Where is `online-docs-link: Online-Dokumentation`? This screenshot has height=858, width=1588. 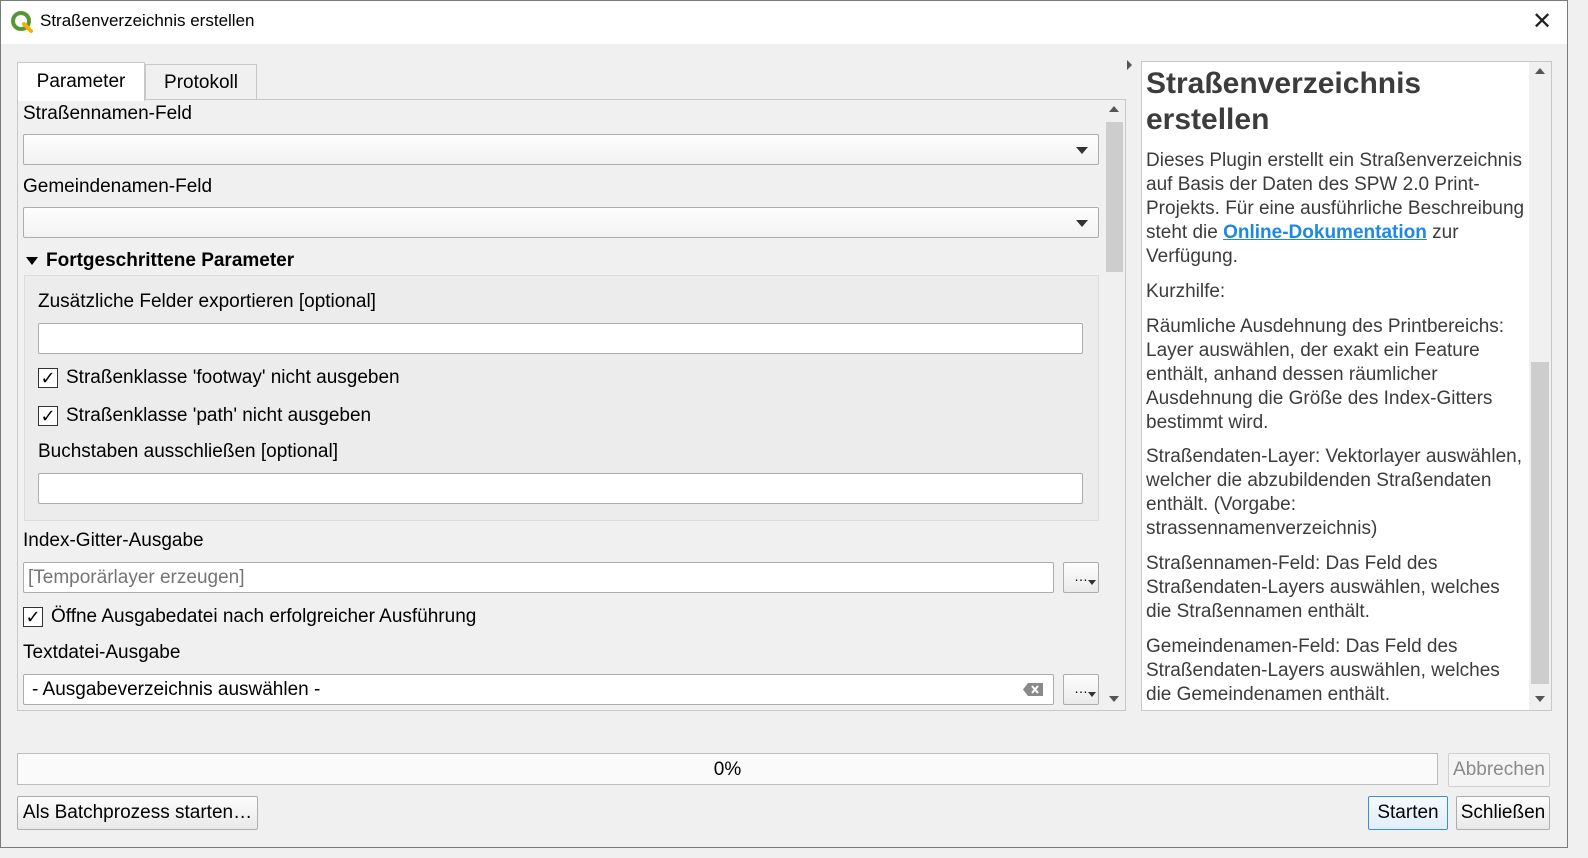 online-docs-link: Online-Dokumentation is located at coordinates (1325, 232).